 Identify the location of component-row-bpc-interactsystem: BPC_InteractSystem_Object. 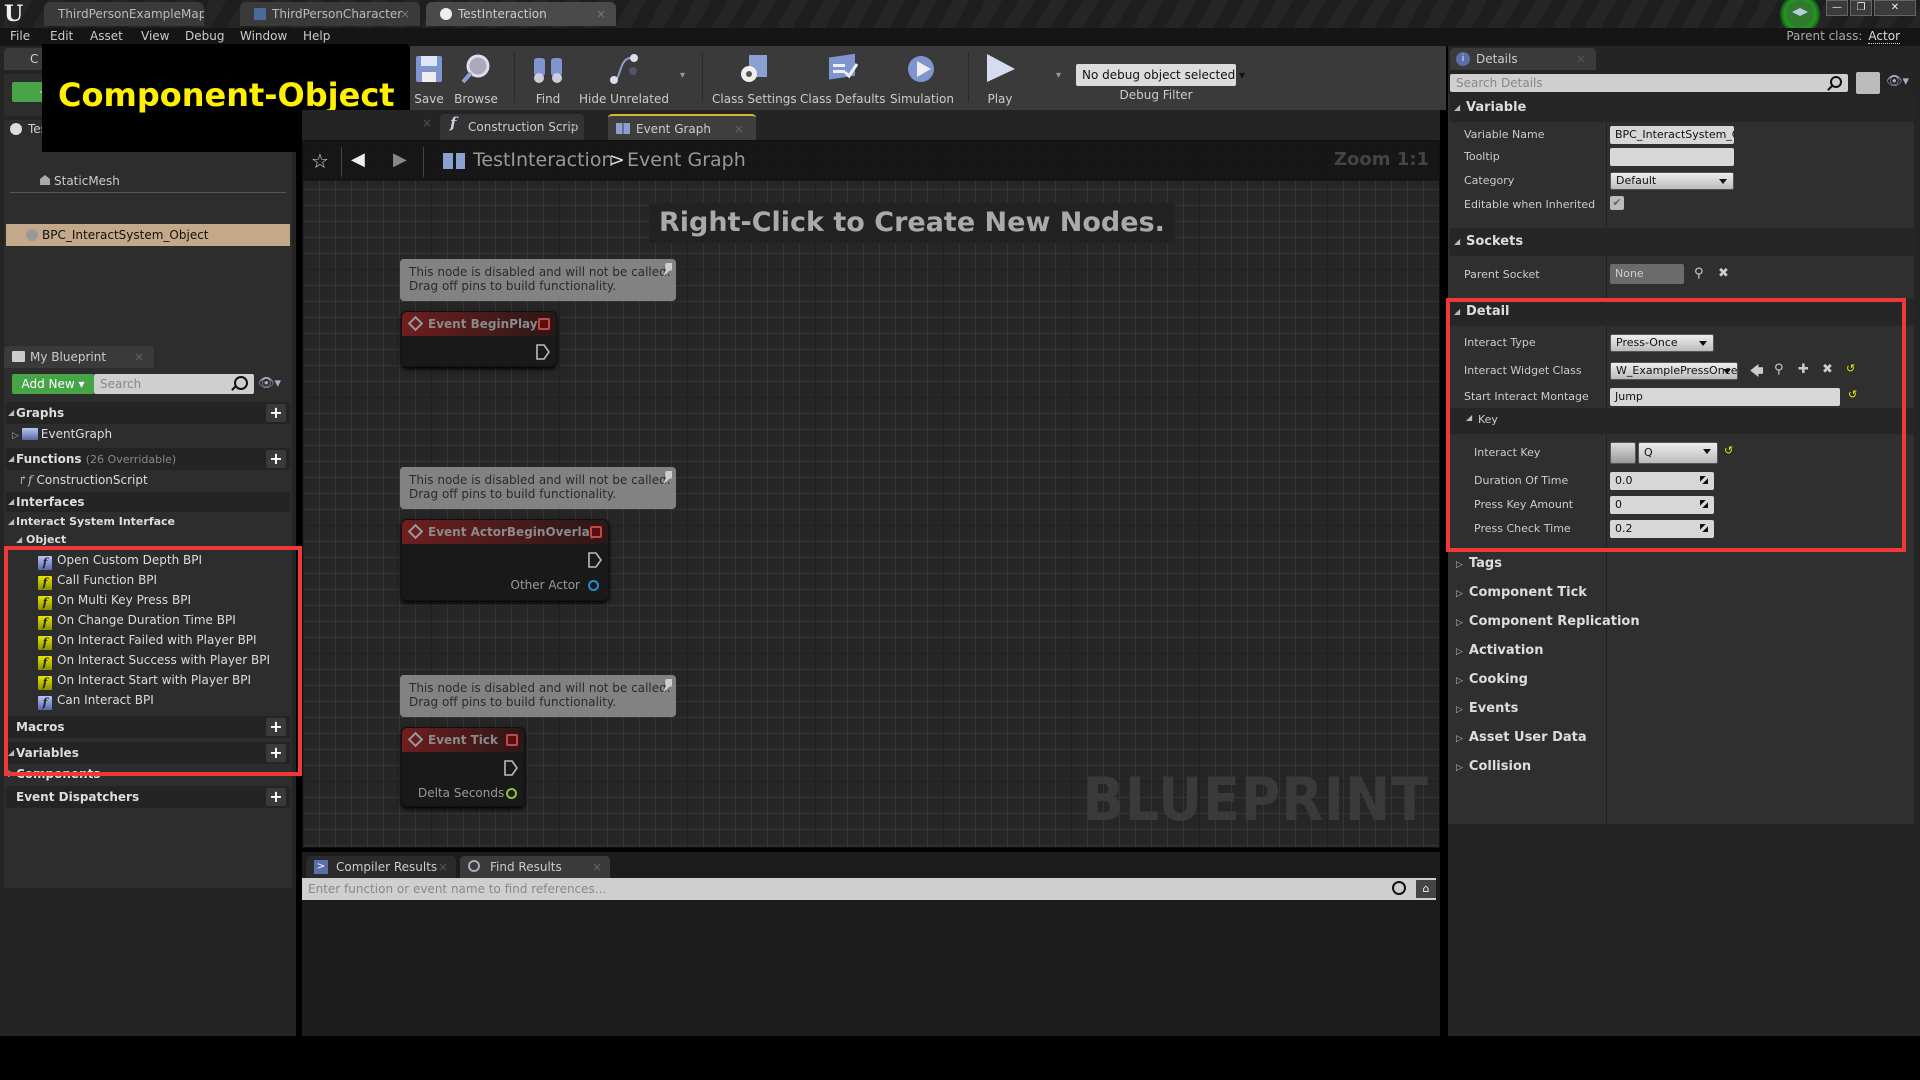
(148, 235).